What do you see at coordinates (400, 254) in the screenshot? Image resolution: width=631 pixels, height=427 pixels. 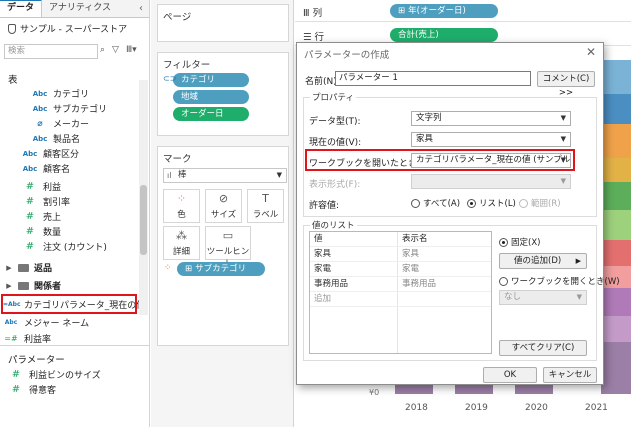 I see `table-row: 家具 家具` at bounding box center [400, 254].